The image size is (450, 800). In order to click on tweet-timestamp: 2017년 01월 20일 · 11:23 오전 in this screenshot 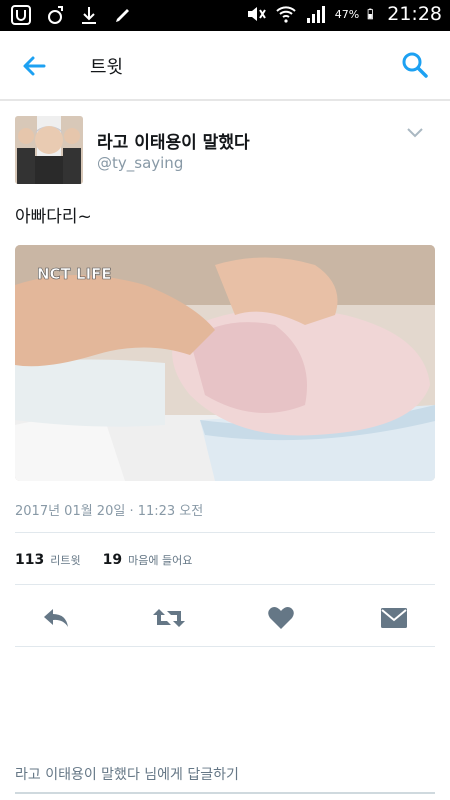, I will do `click(109, 511)`.